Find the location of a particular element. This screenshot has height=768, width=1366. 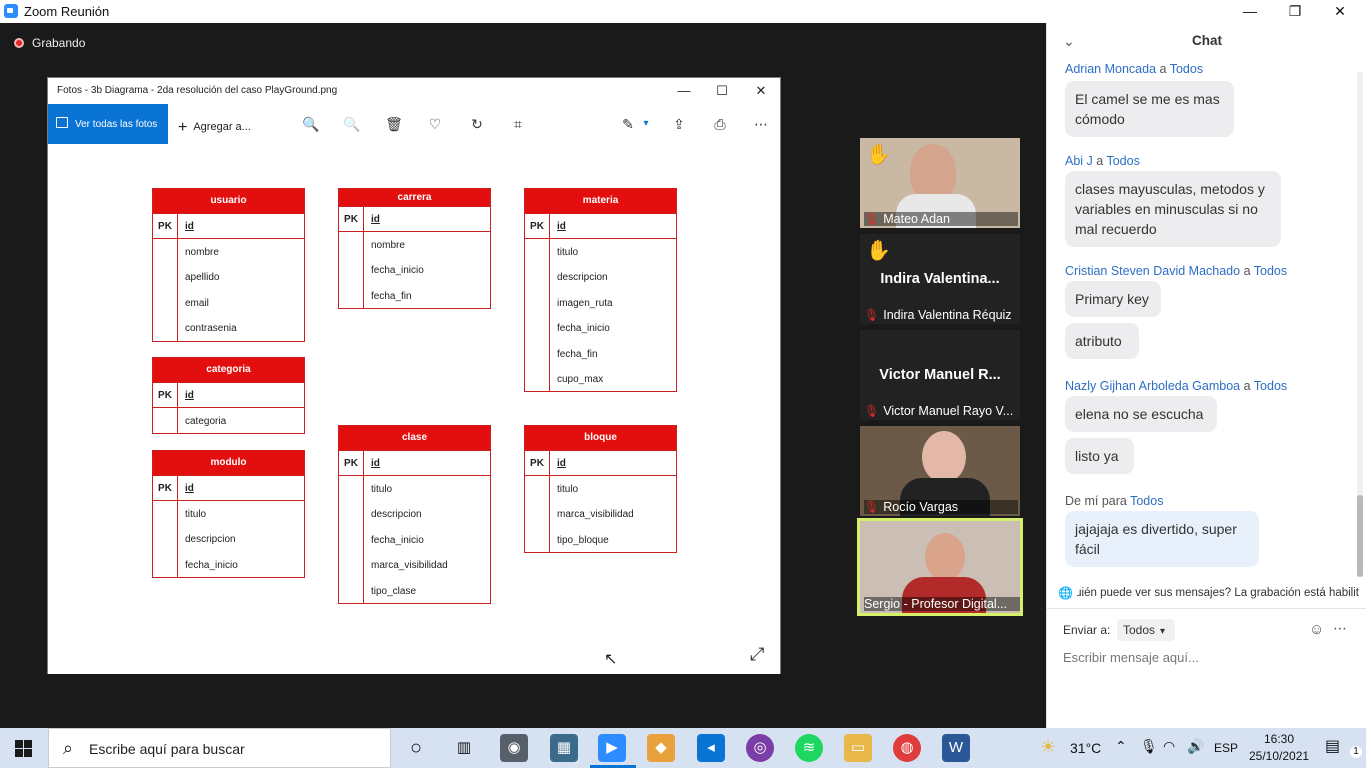

table-title: bloque is located at coordinates (600, 438).